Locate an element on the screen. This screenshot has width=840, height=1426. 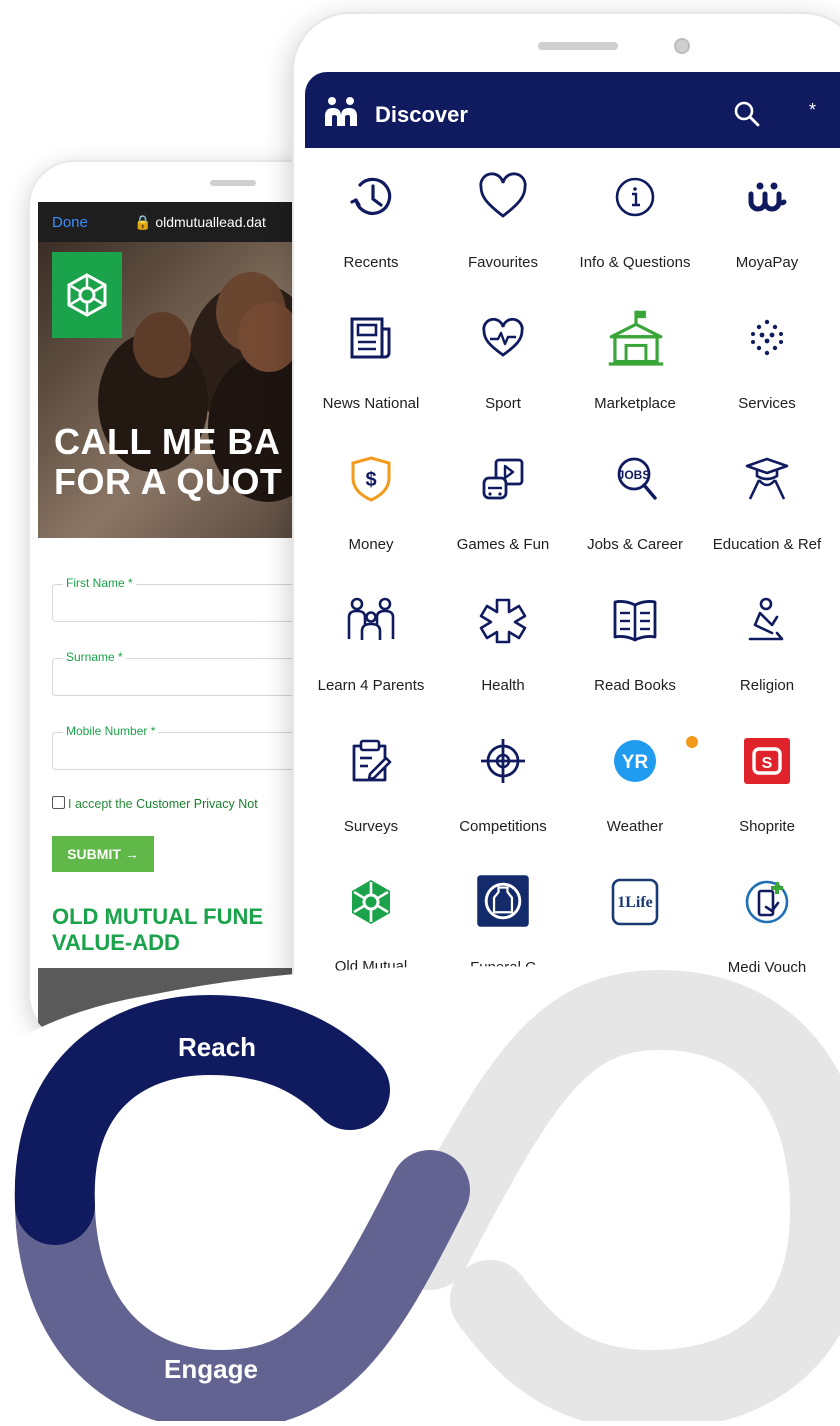
shoprite-icon: S is located at coordinates (767, 761).